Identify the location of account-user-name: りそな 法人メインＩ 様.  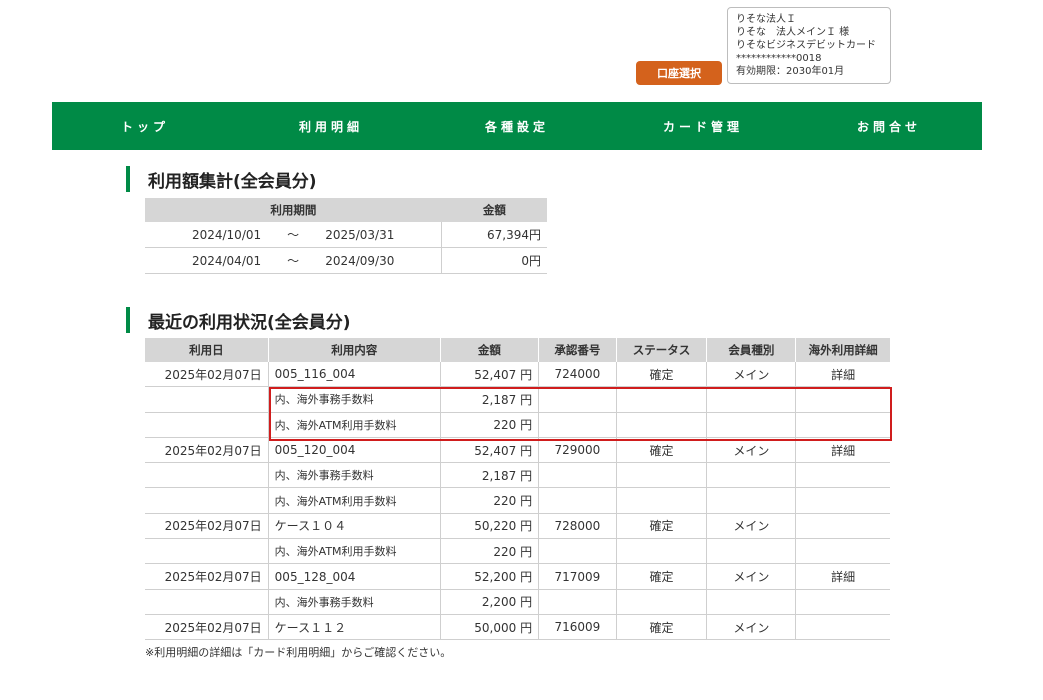
(793, 32).